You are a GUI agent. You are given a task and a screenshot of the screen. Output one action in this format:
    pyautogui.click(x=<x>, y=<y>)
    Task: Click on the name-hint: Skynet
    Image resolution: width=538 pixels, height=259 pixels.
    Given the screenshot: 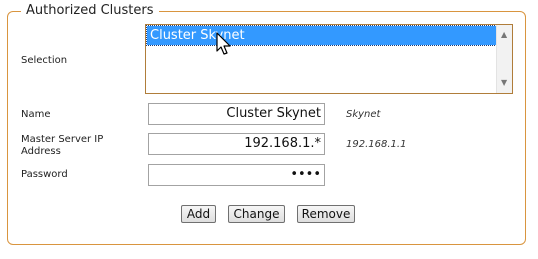 What is the action you would take?
    pyautogui.click(x=363, y=114)
    